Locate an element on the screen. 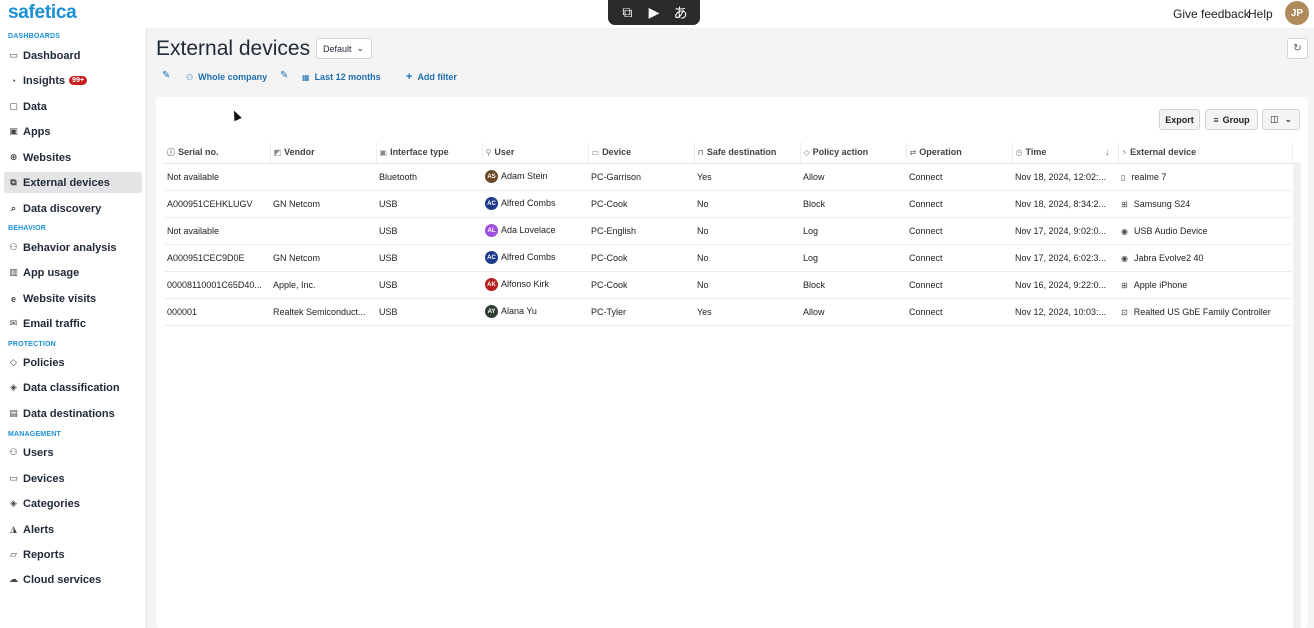 The height and width of the screenshot is (628, 1314). info-icon: ⓘ is located at coordinates (171, 152).